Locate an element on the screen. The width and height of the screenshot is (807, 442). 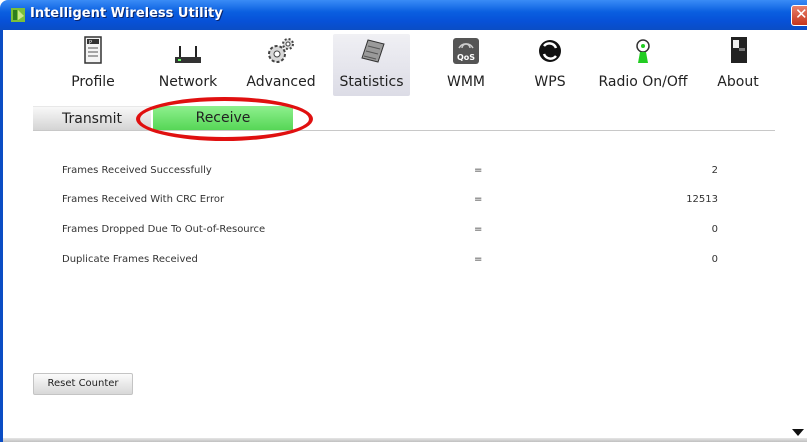
toolbar-network-button: Network is located at coordinates (188, 65).